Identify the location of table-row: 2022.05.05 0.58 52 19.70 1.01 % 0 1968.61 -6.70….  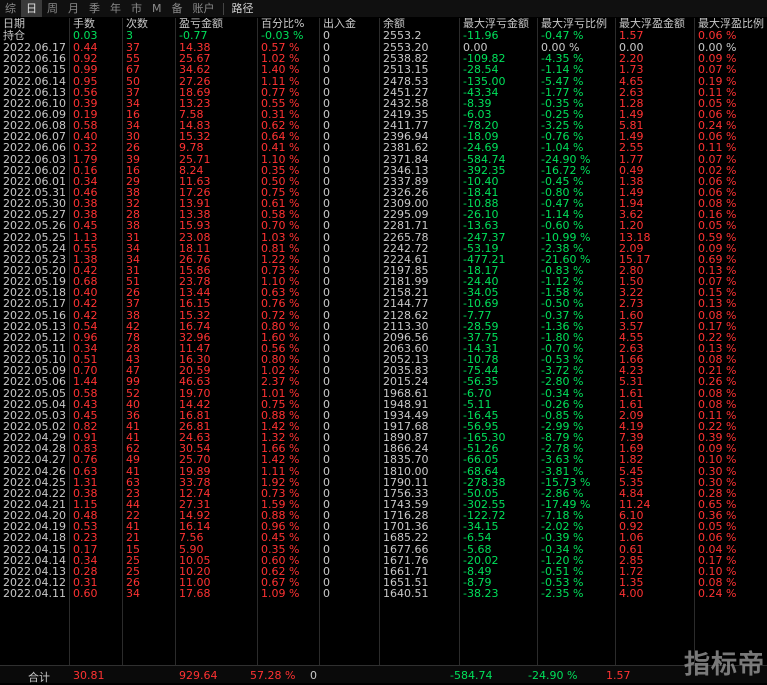
(383, 393).